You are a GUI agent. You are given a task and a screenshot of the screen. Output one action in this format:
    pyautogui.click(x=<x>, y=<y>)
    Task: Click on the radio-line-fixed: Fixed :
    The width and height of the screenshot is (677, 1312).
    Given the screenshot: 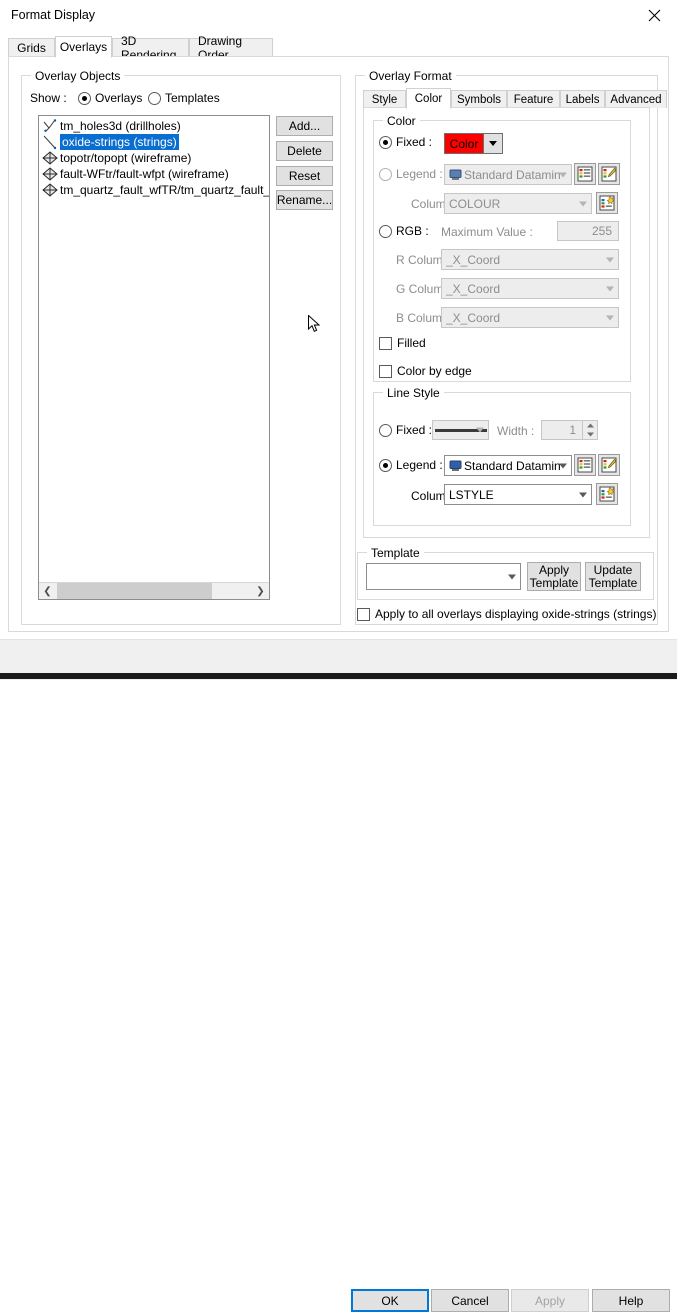 What is the action you would take?
    pyautogui.click(x=405, y=430)
    